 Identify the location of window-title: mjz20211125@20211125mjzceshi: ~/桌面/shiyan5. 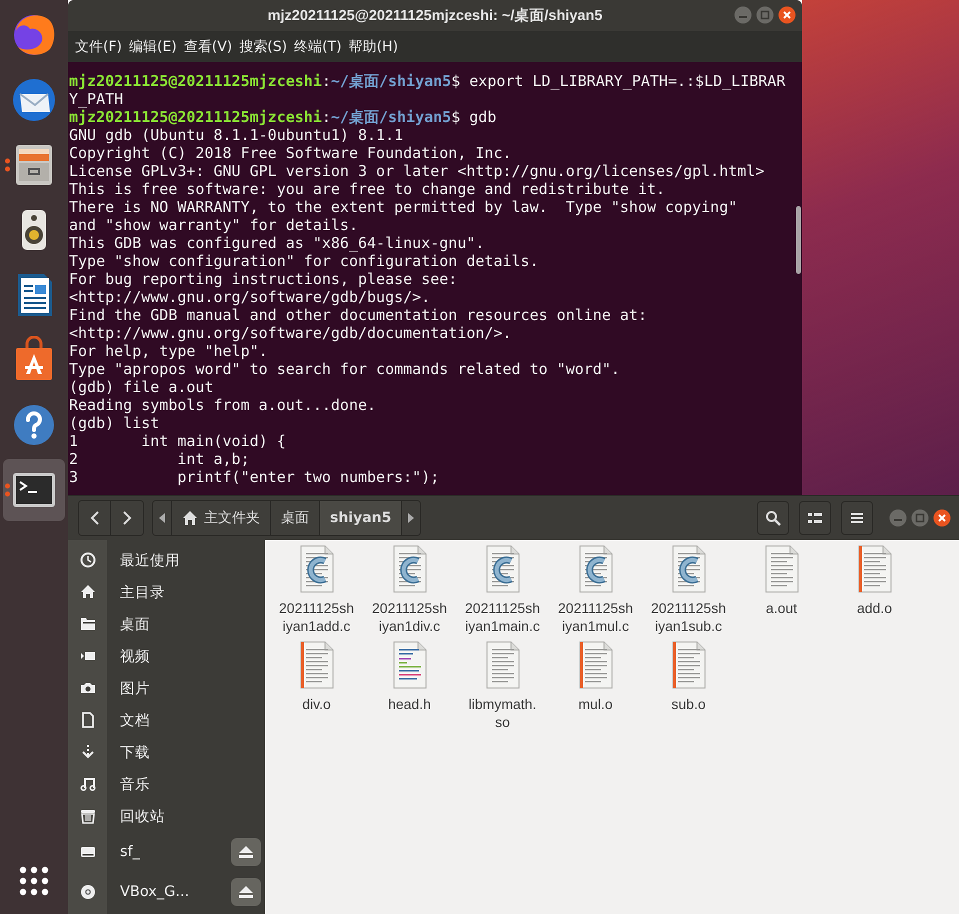
(435, 15).